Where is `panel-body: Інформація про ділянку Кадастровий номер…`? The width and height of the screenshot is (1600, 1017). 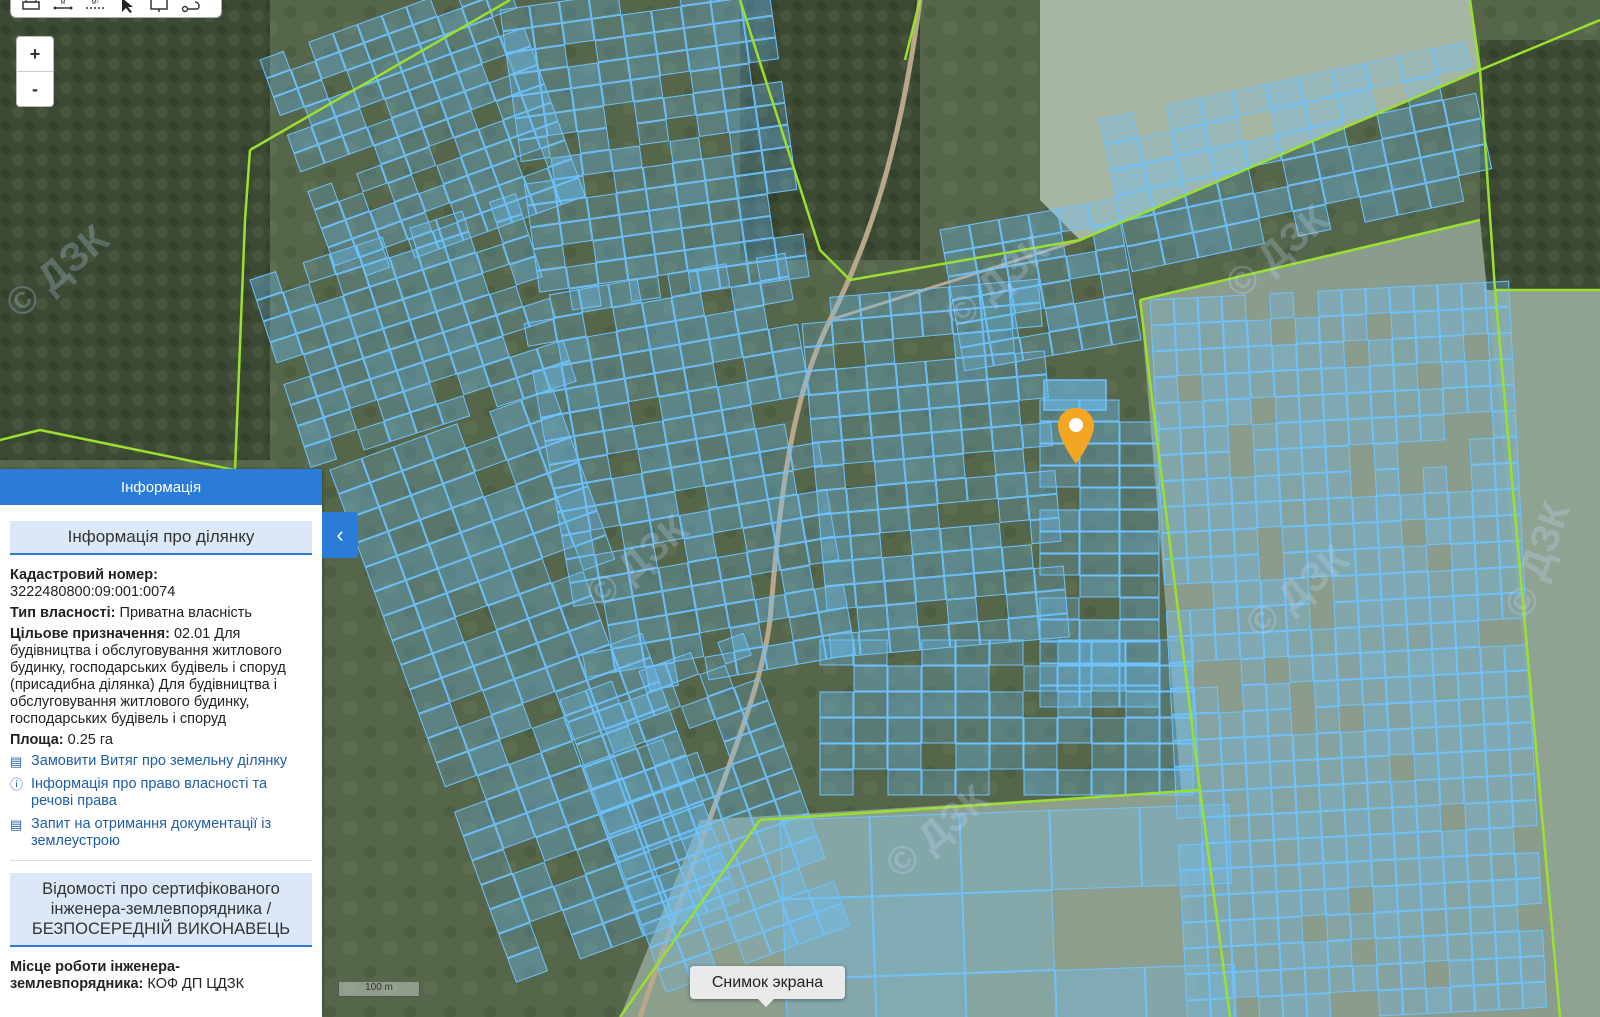 panel-body: Інформація про ділянку Кадастровий номер… is located at coordinates (161, 749).